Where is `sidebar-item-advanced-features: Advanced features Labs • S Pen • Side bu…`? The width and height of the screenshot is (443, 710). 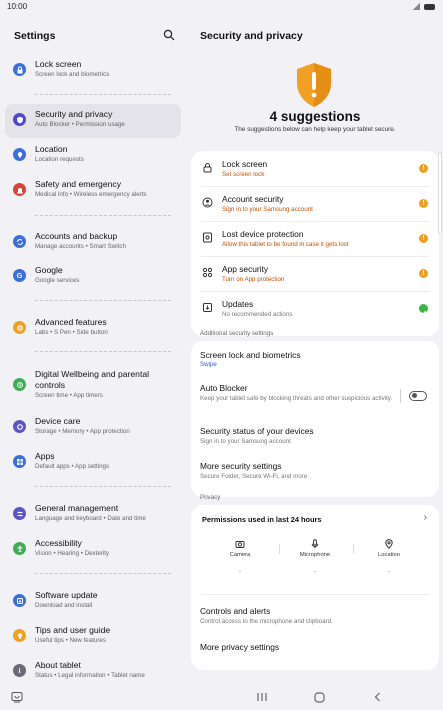 sidebar-item-advanced-features: Advanced features Labs • S Pen • Side bu… is located at coordinates (93, 329).